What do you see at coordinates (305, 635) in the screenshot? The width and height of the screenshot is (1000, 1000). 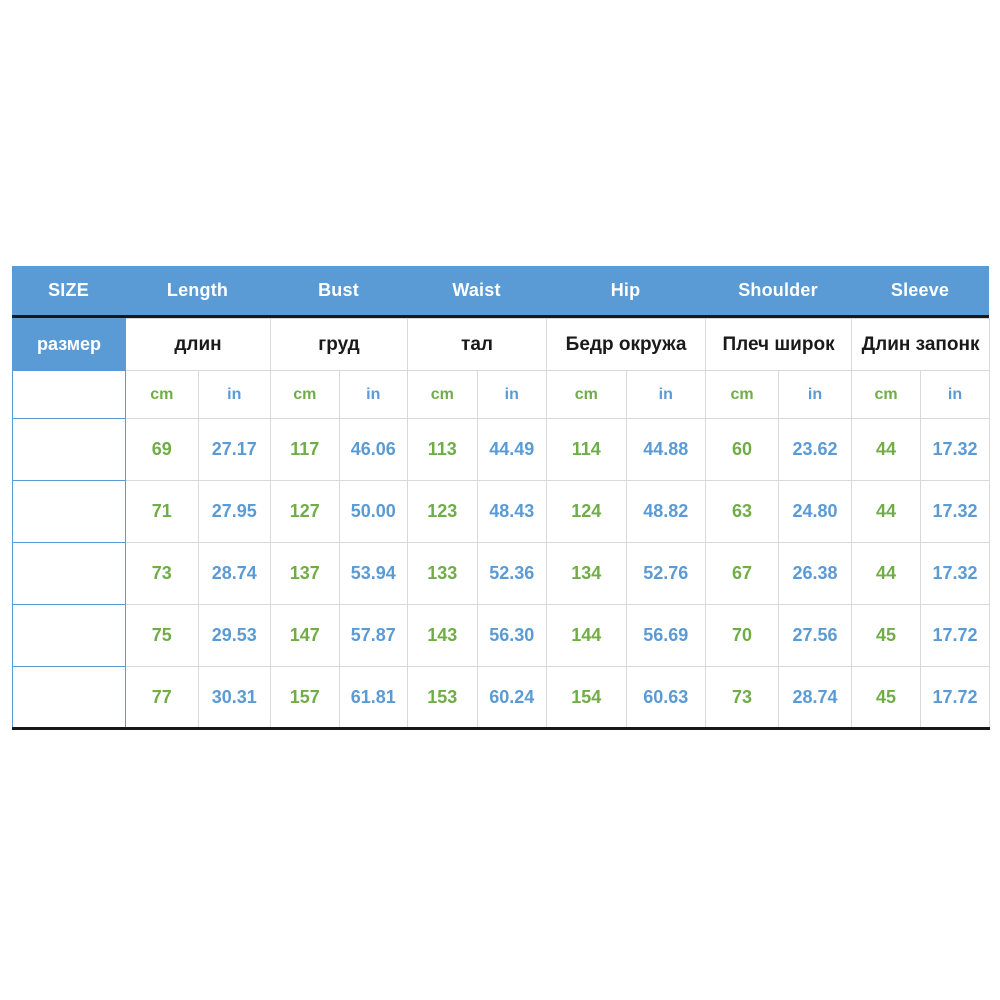 I see `cell-5xl-bust-cm: 147` at bounding box center [305, 635].